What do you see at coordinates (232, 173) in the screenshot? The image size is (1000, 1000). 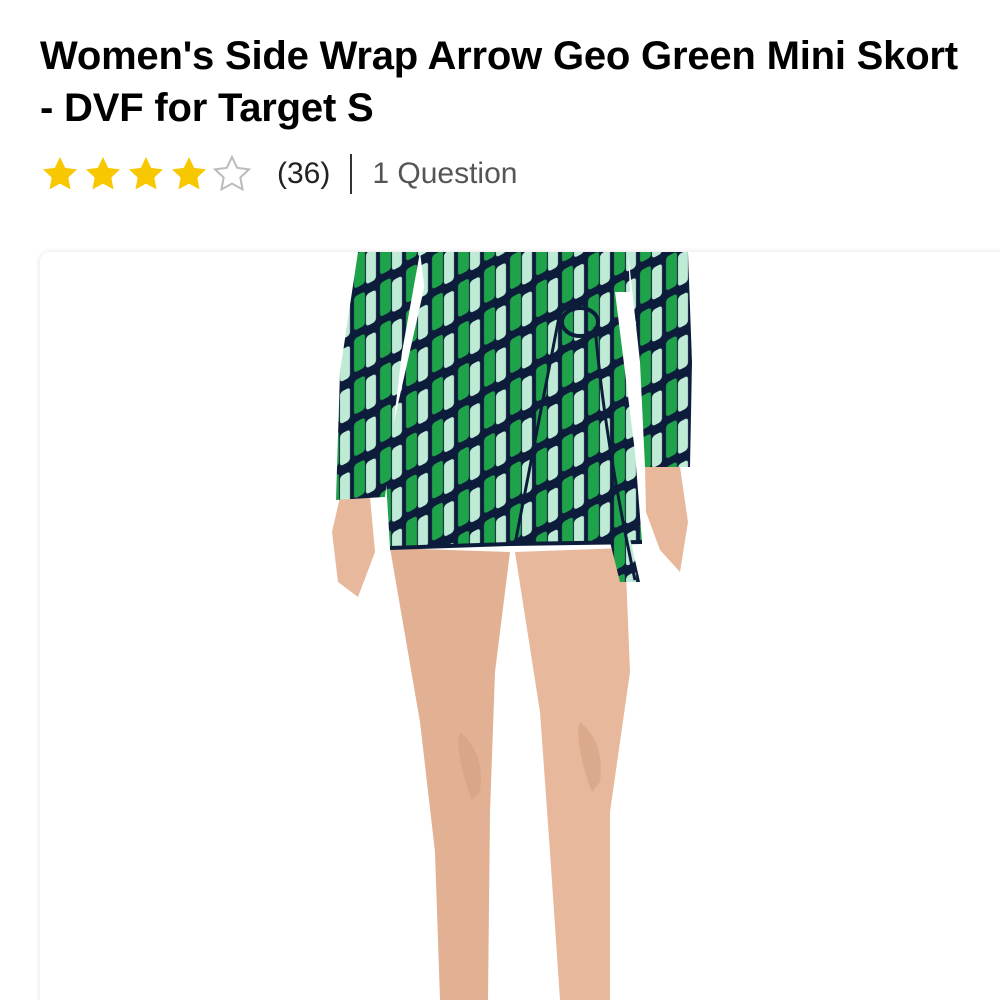 I see `star-empty-icon` at bounding box center [232, 173].